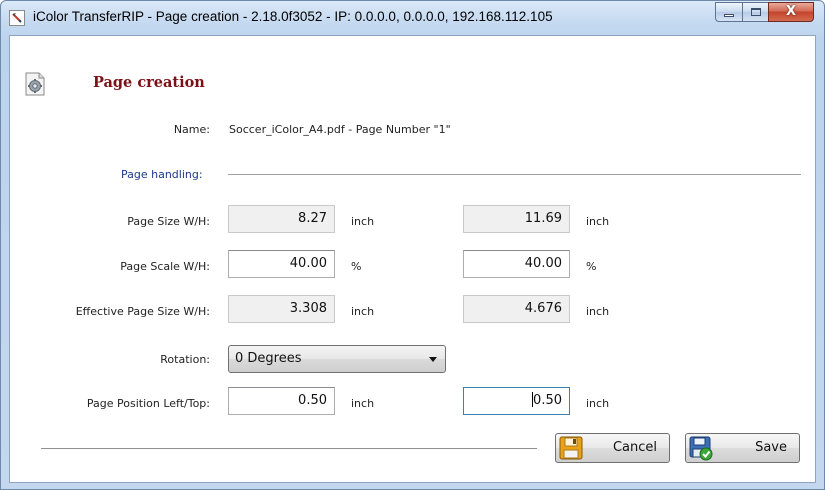 Image resolution: width=825 pixels, height=490 pixels. What do you see at coordinates (701, 448) in the screenshot?
I see `save-check-icon` at bounding box center [701, 448].